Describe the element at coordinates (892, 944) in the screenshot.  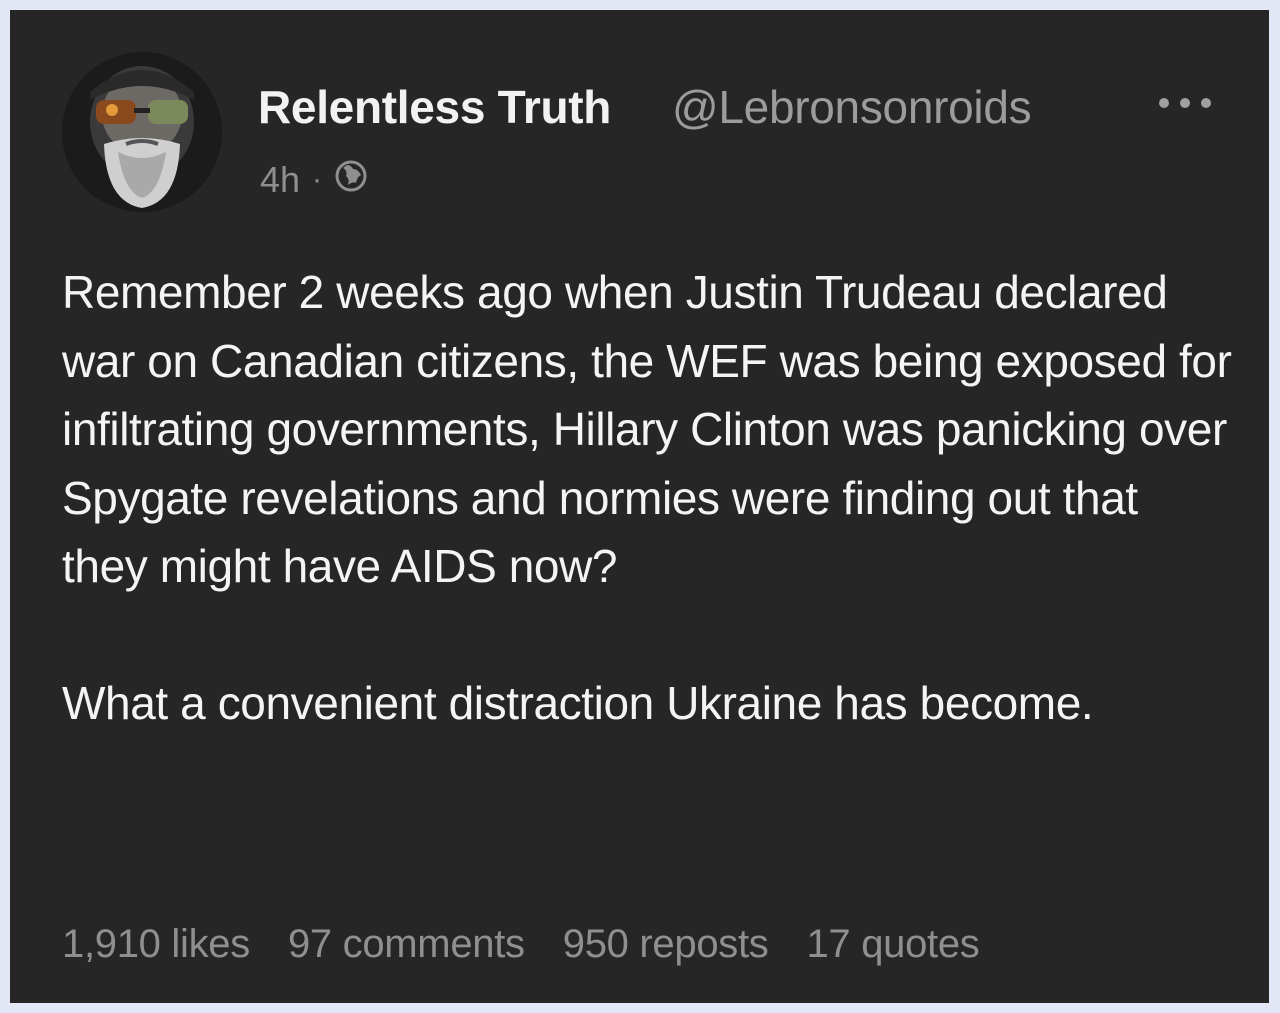
I see `quotes-count: 17 quotes` at that location.